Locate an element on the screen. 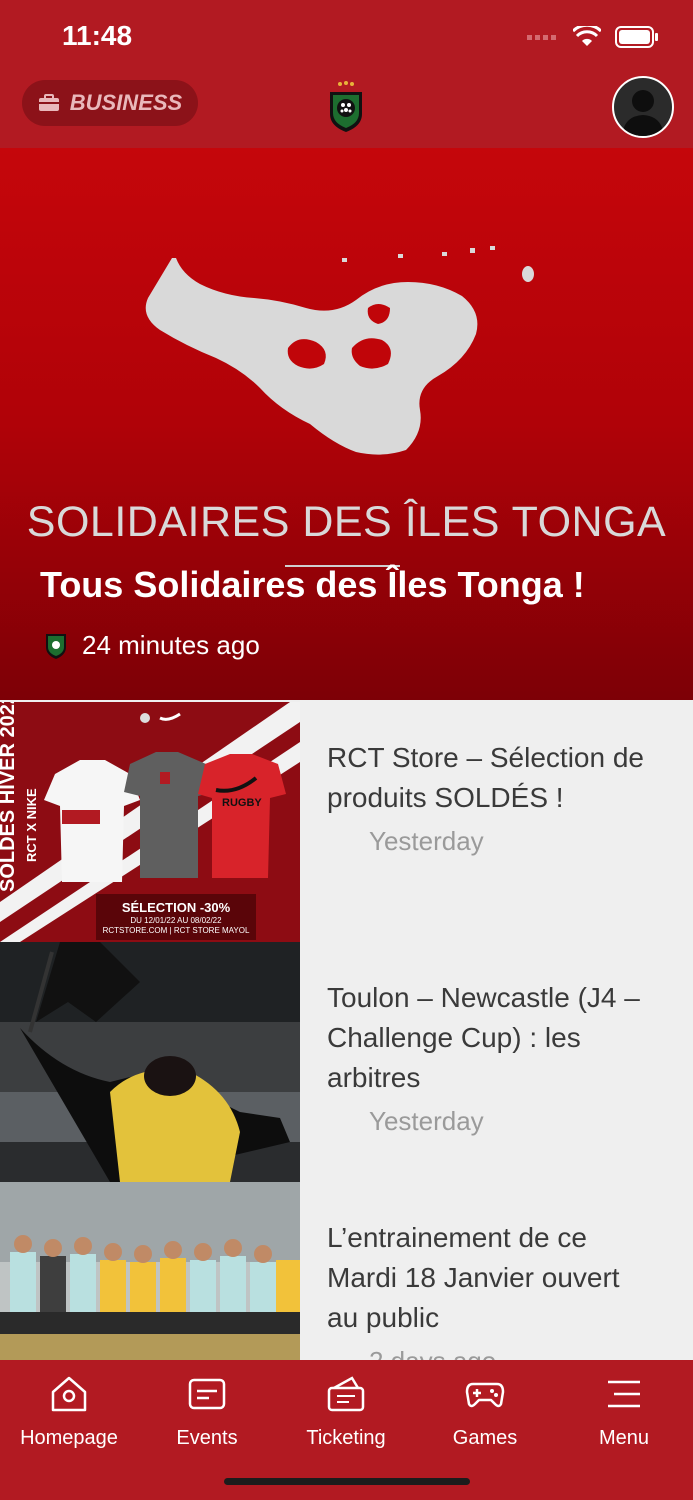  briefcase-icon is located at coordinates (48, 102).